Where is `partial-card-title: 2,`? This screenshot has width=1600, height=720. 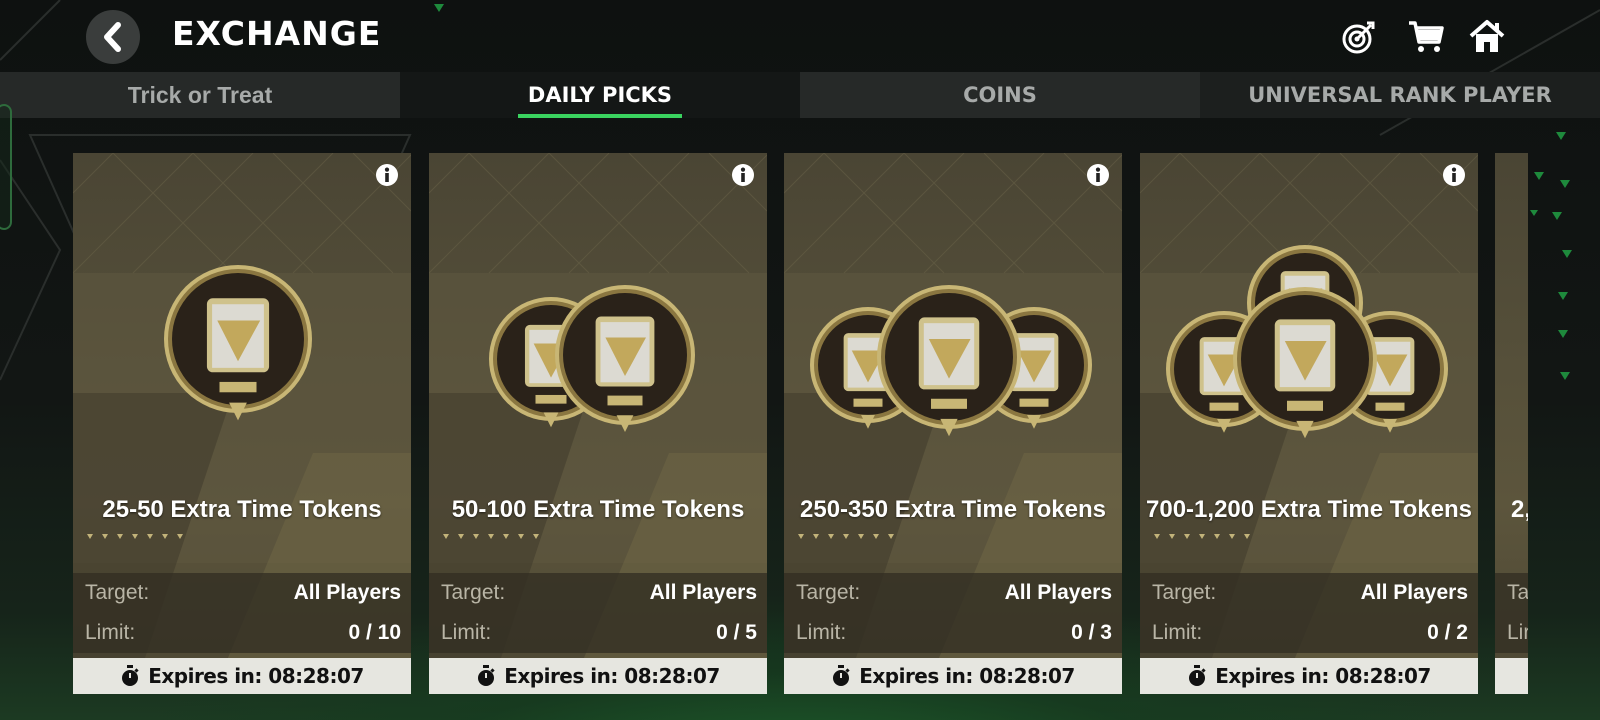
partial-card-title: 2, is located at coordinates (1519, 509).